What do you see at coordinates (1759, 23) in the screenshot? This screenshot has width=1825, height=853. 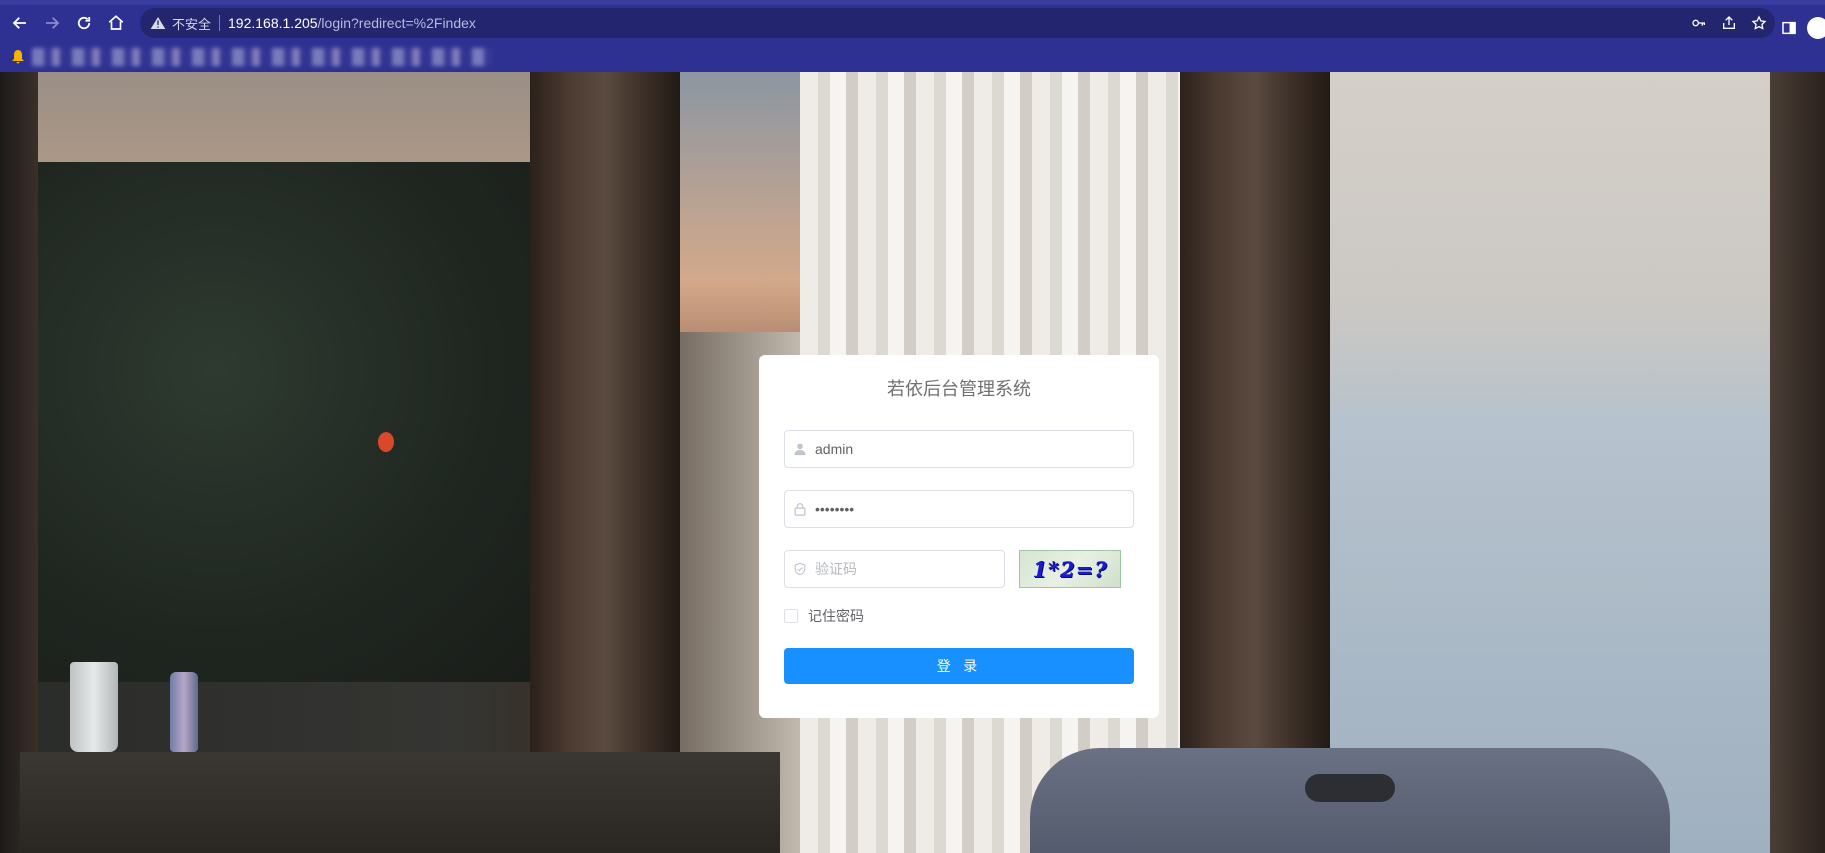 I see `star-icon` at bounding box center [1759, 23].